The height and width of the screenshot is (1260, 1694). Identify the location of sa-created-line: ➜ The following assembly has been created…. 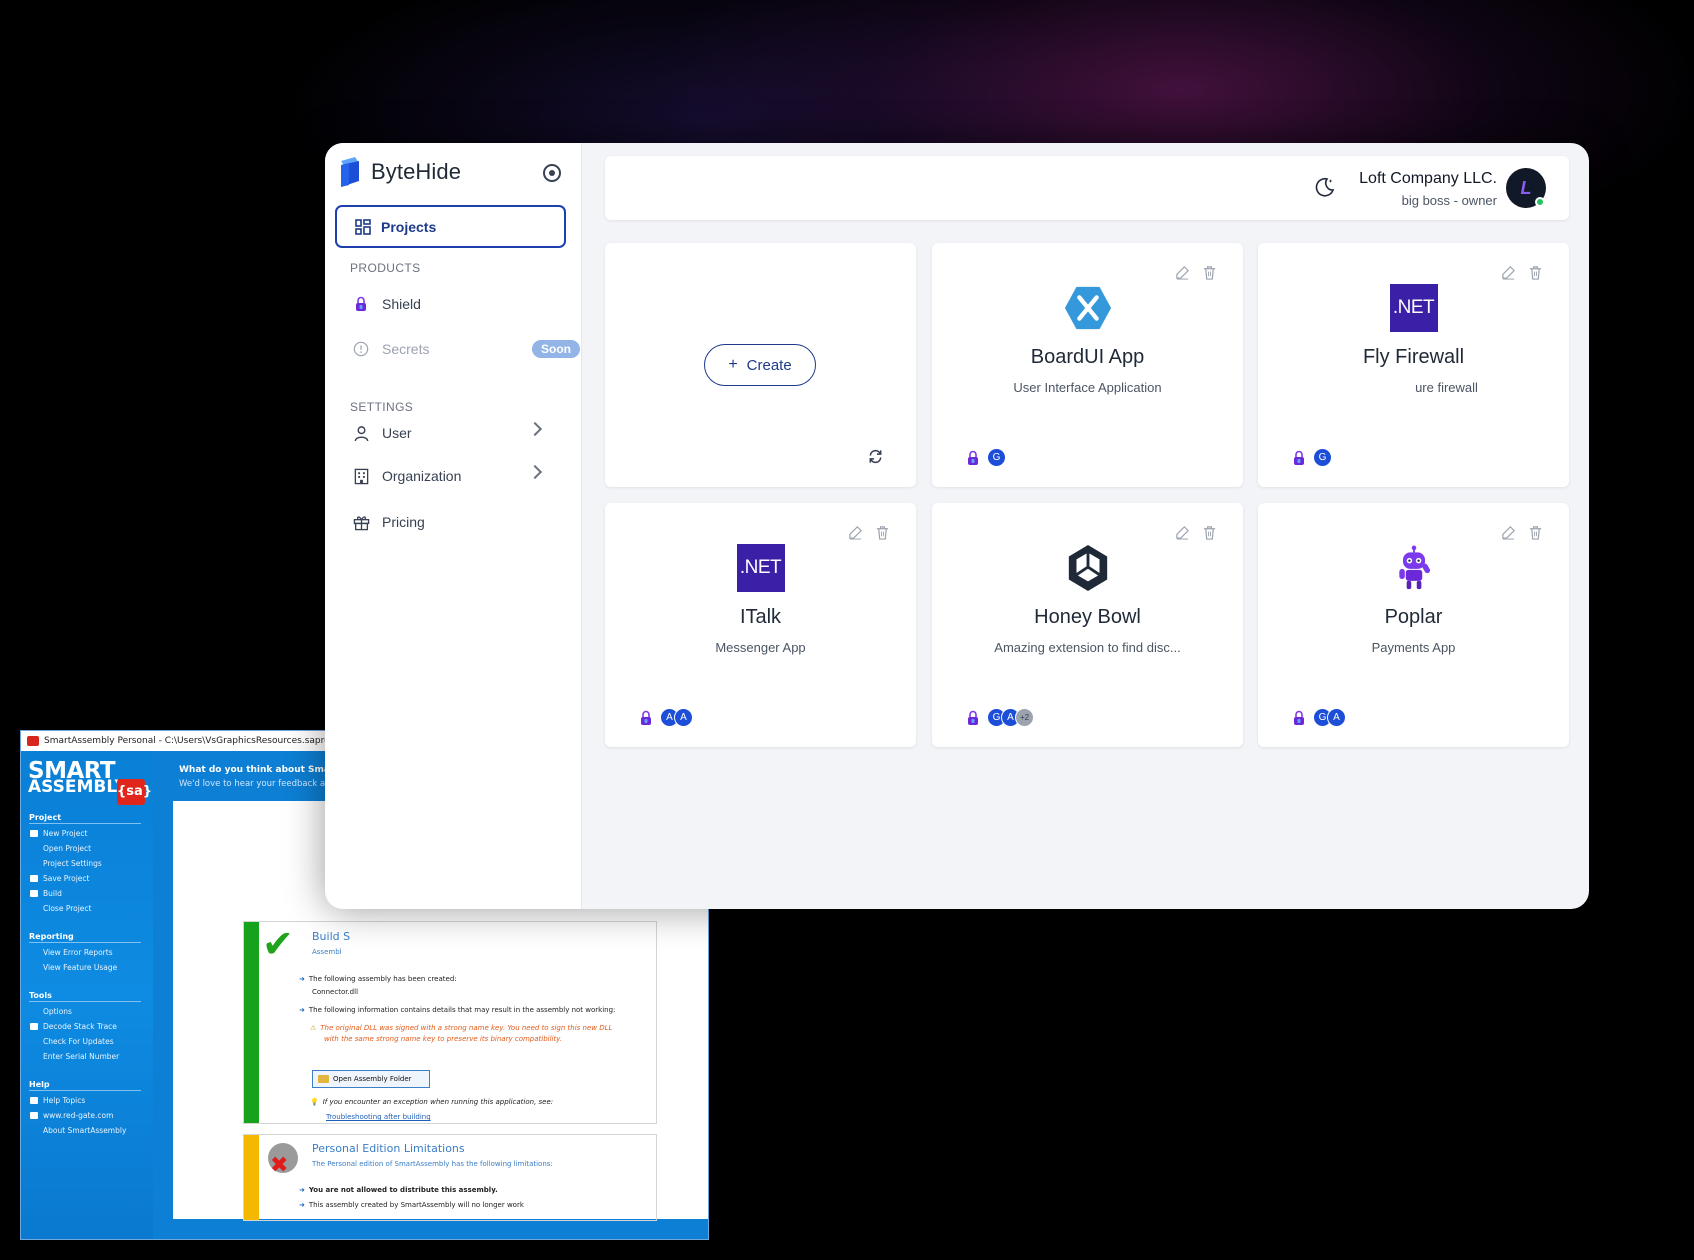
(378, 979).